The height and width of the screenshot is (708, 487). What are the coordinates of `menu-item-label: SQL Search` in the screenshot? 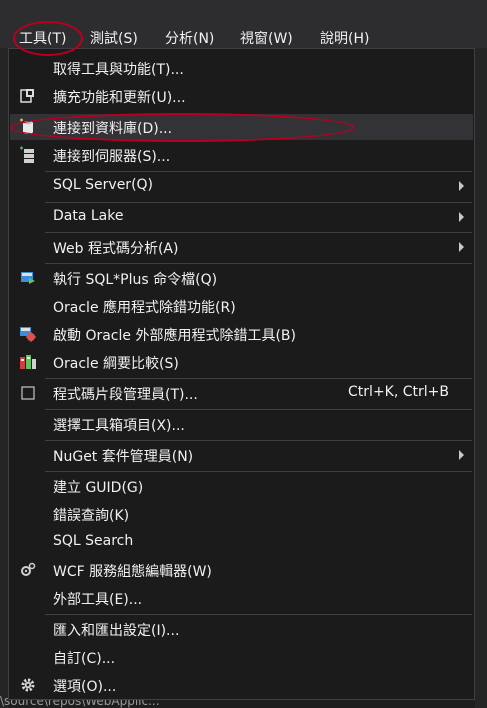 It's located at (93, 541).